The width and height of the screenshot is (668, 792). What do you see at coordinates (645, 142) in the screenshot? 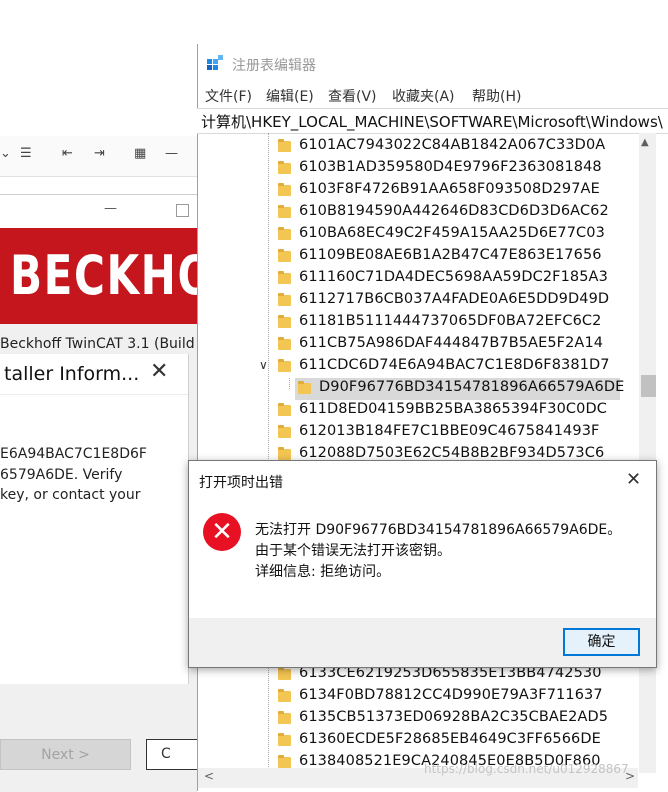
I see `scroll-up-arrow-icon: ▲` at bounding box center [645, 142].